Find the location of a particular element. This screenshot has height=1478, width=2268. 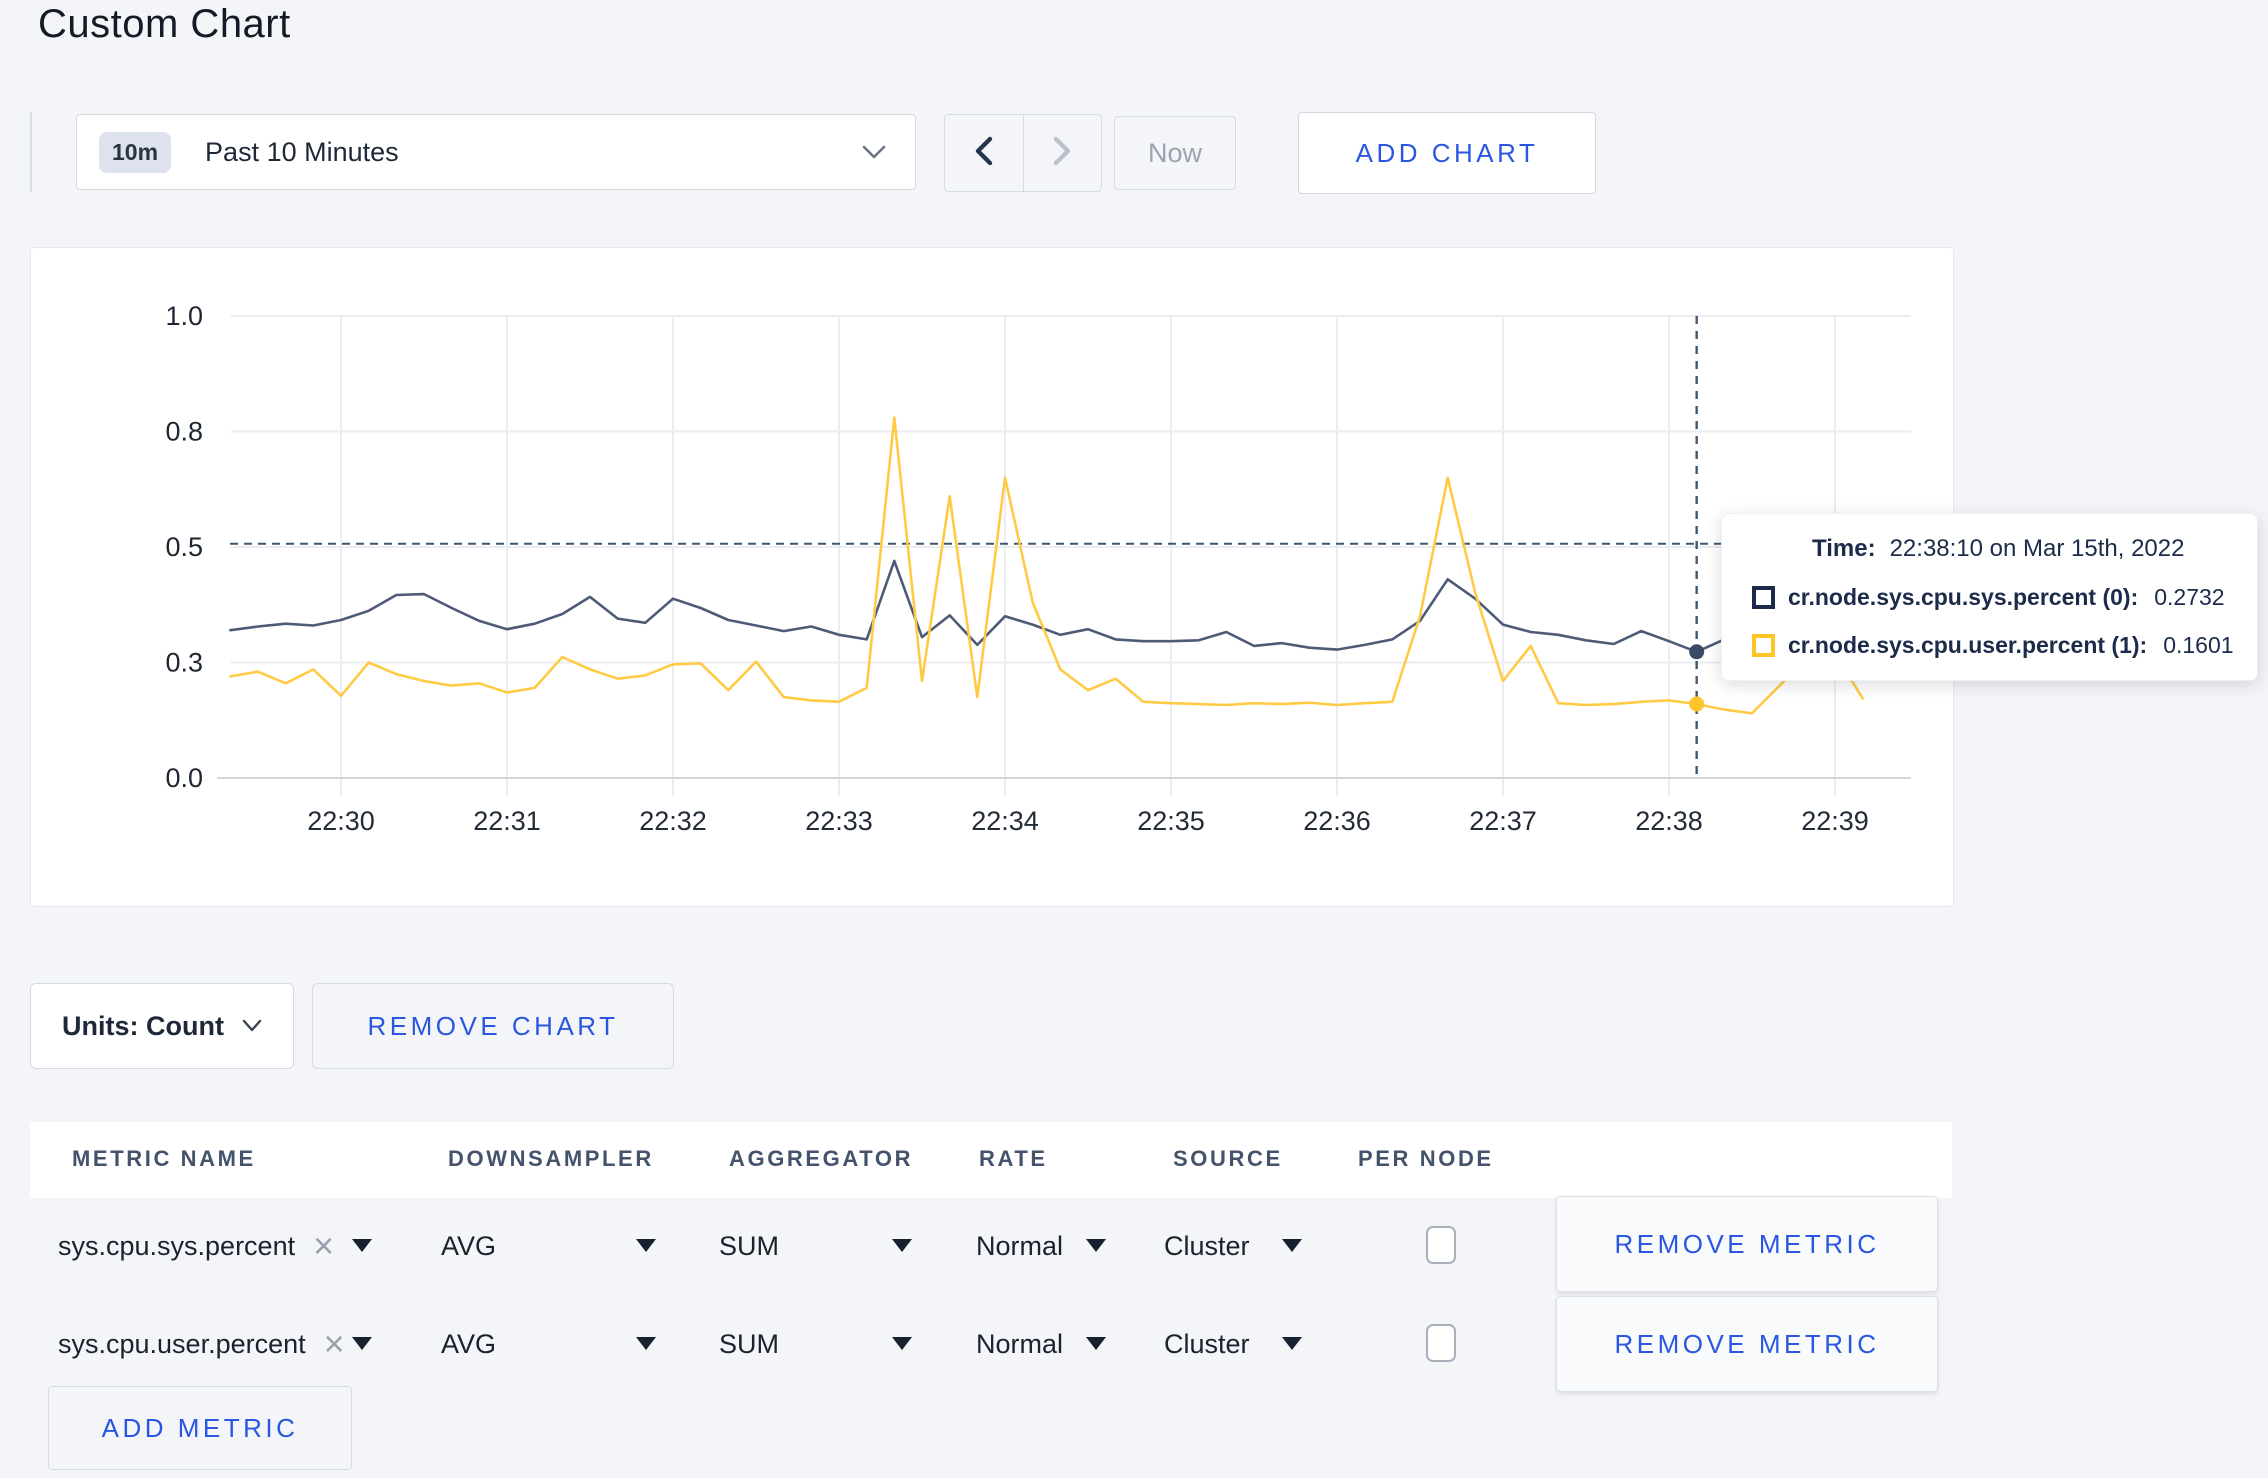

add-metric-button: ADD METRIC is located at coordinates (200, 1428).